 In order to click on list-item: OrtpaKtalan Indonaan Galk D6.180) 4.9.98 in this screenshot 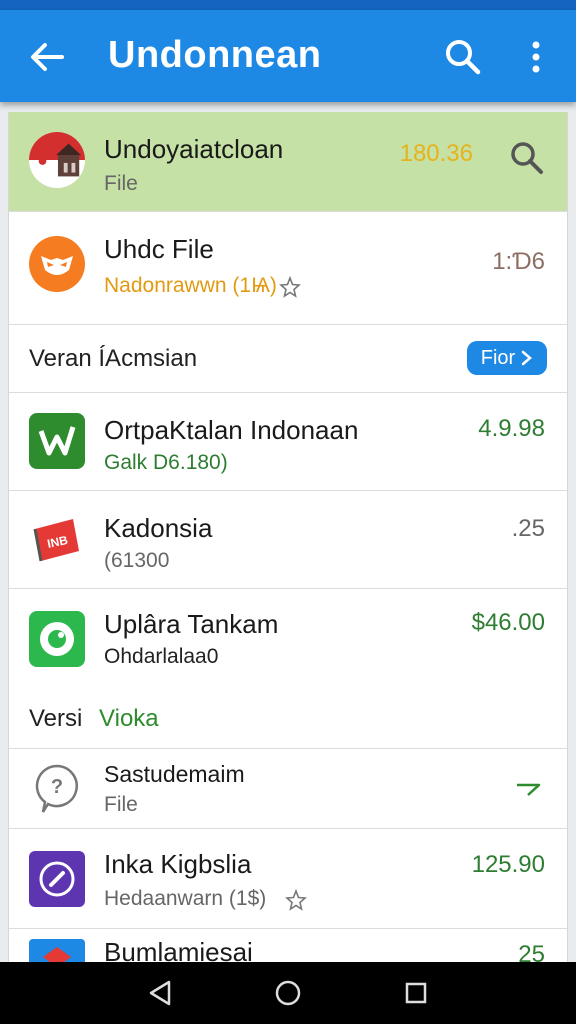, I will do `click(288, 442)`.